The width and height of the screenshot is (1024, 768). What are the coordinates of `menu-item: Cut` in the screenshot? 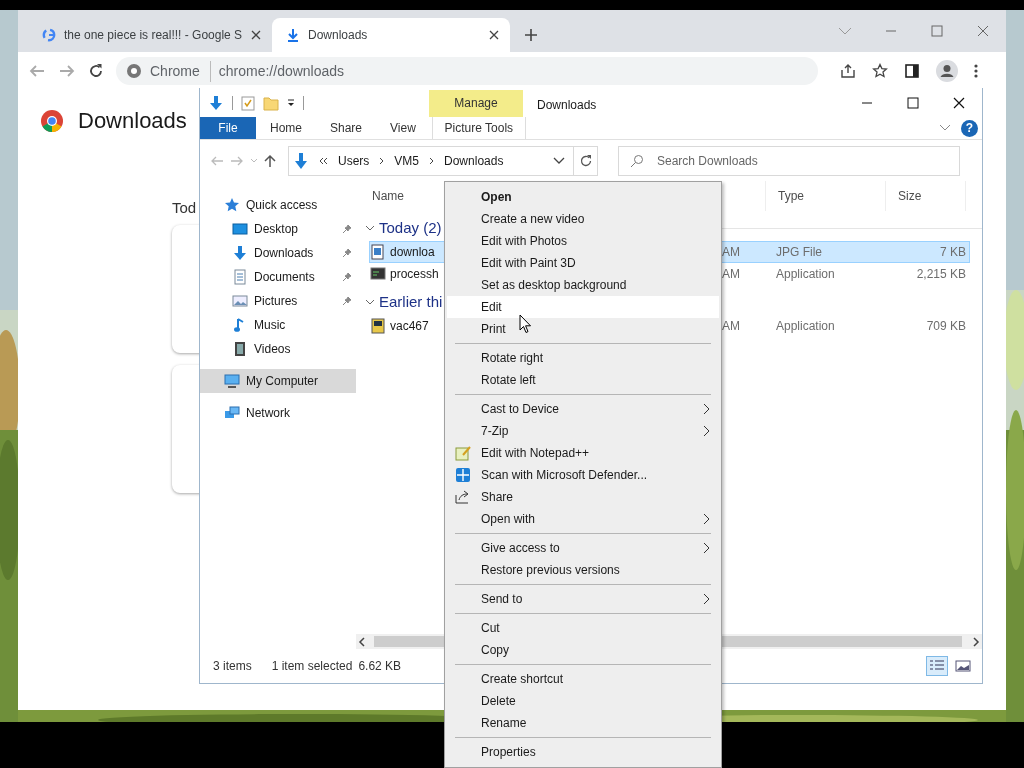 It's located at (583, 628).